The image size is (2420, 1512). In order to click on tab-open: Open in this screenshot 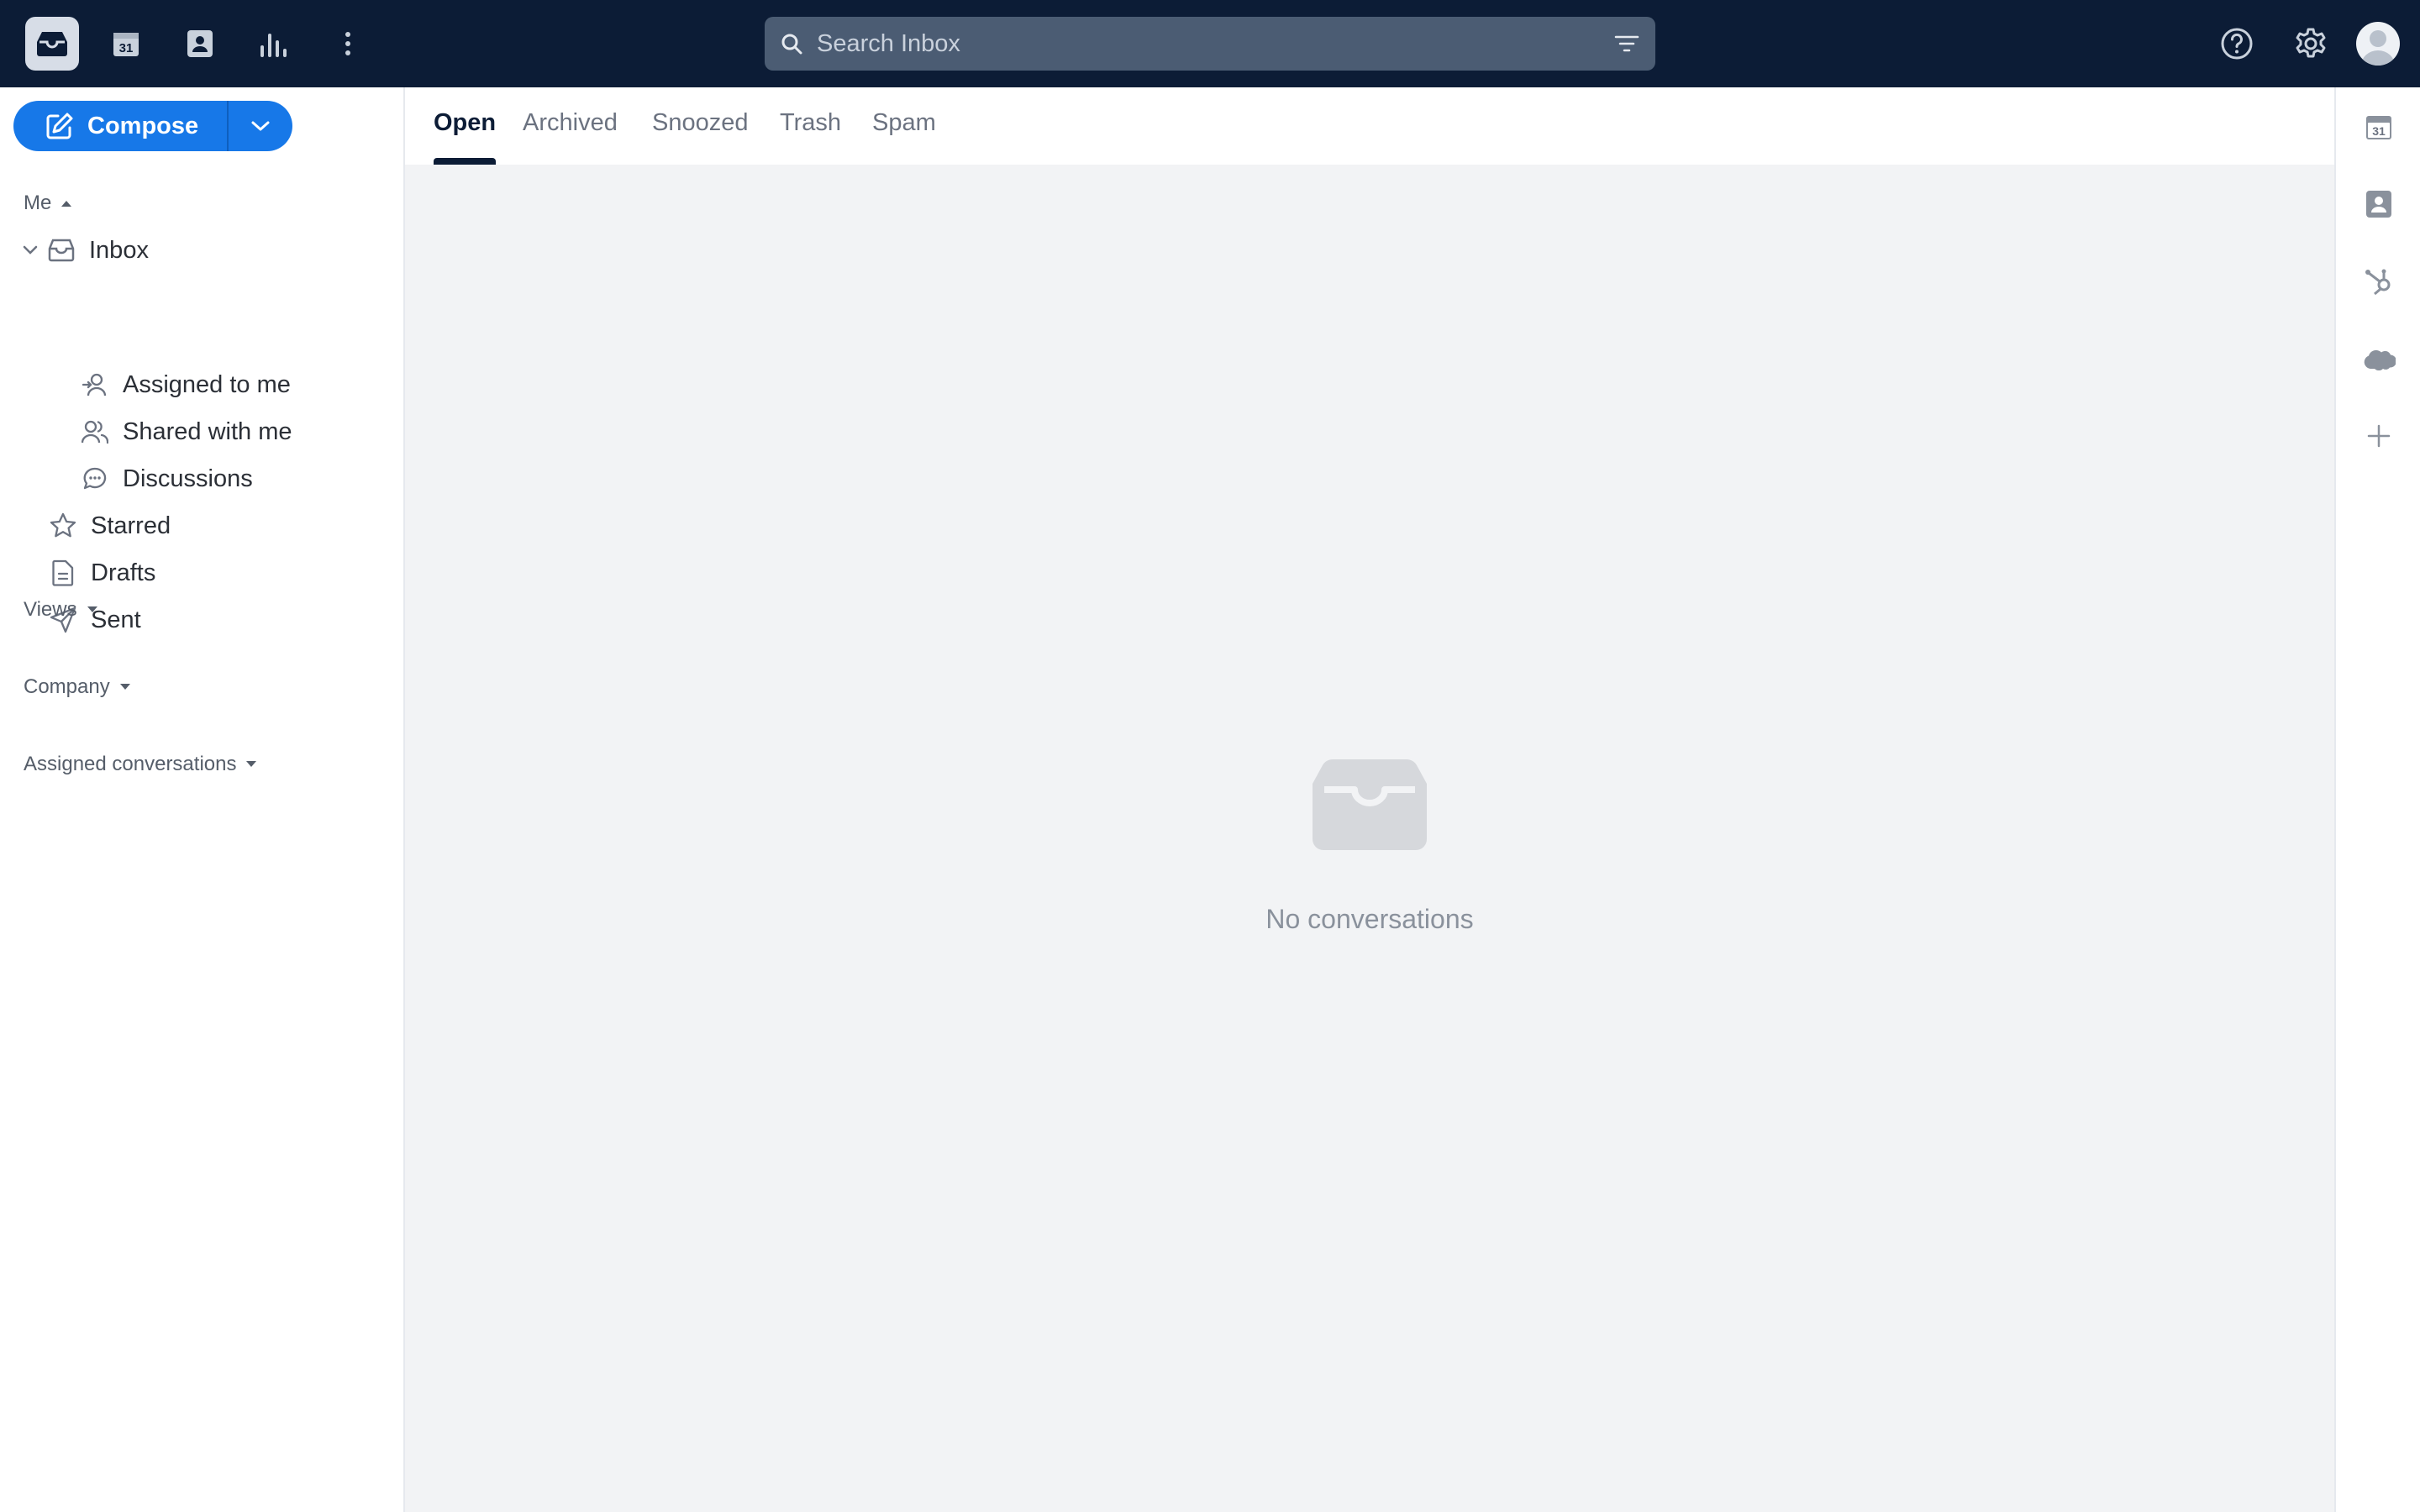, I will do `click(465, 126)`.